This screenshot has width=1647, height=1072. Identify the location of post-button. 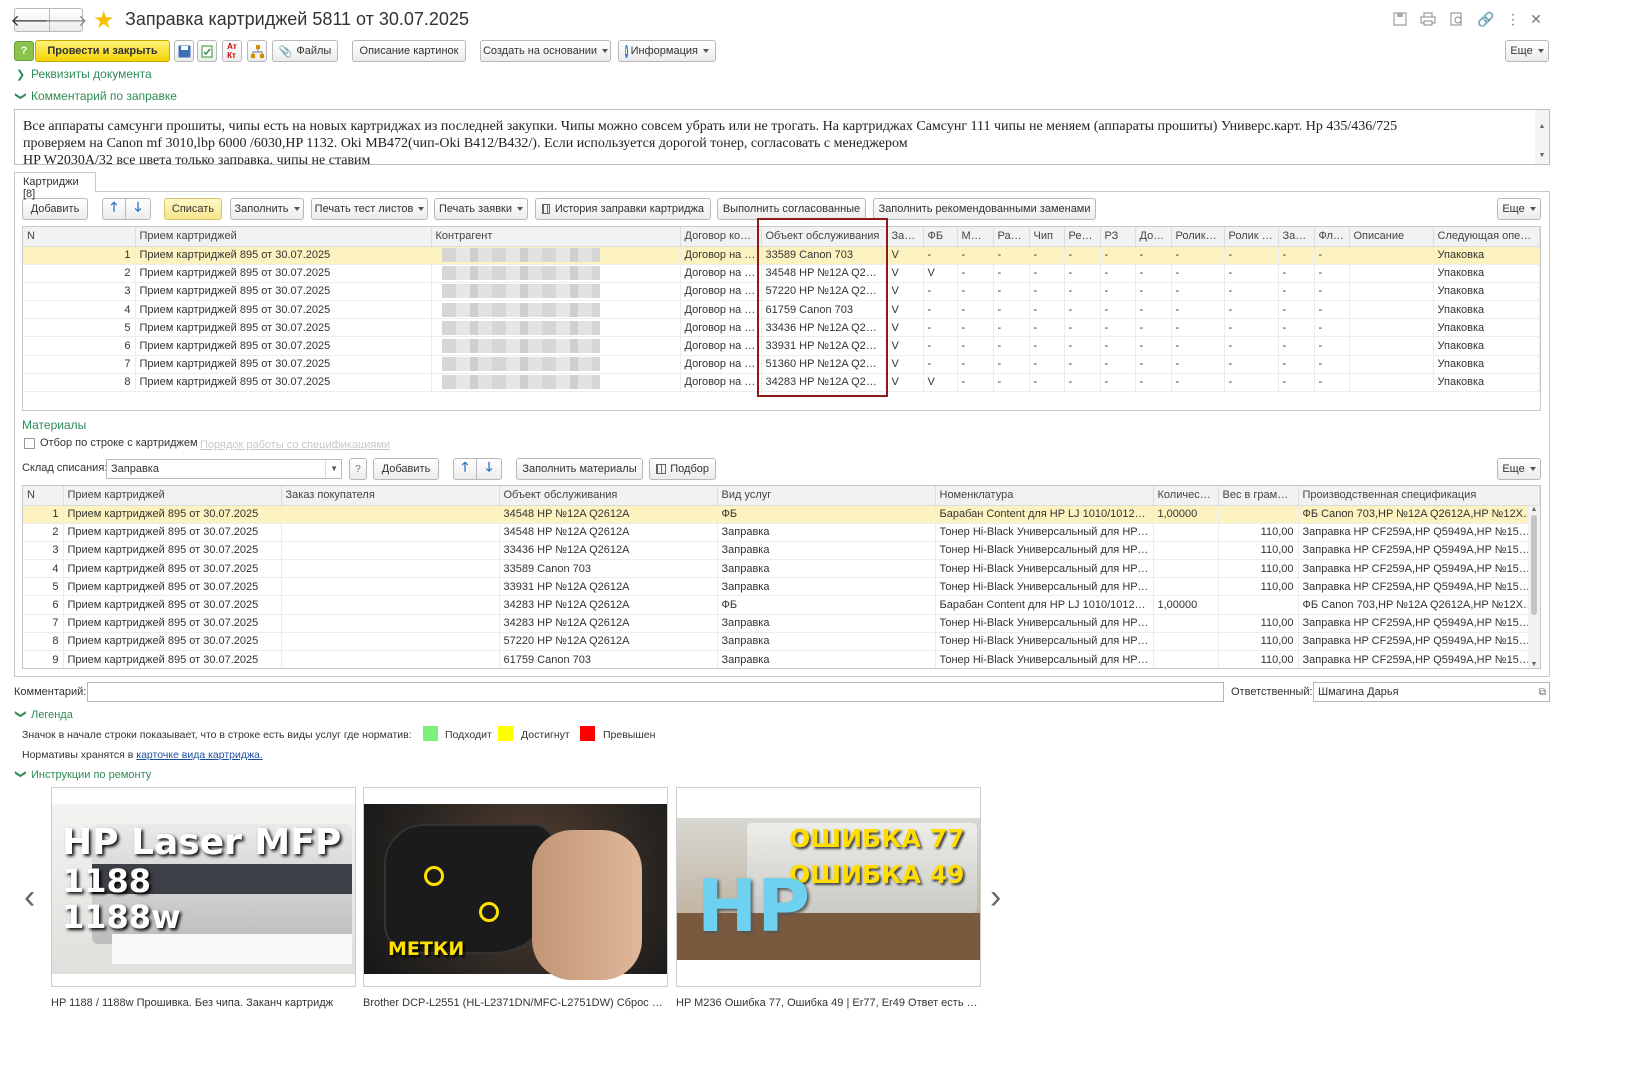
(207, 51).